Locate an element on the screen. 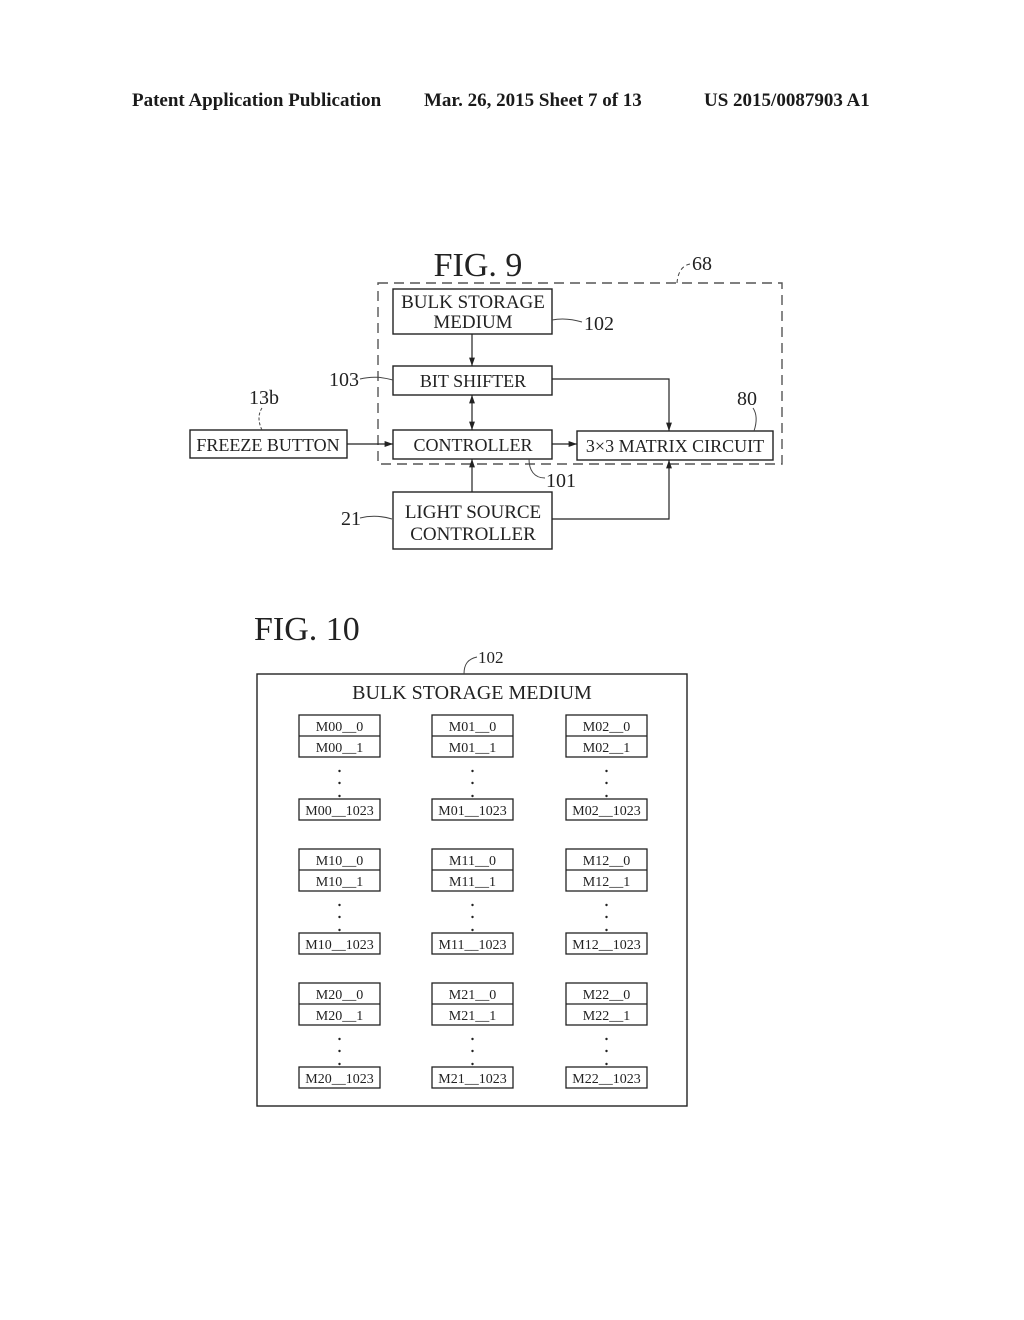  leader-13b is located at coordinates (260, 419).